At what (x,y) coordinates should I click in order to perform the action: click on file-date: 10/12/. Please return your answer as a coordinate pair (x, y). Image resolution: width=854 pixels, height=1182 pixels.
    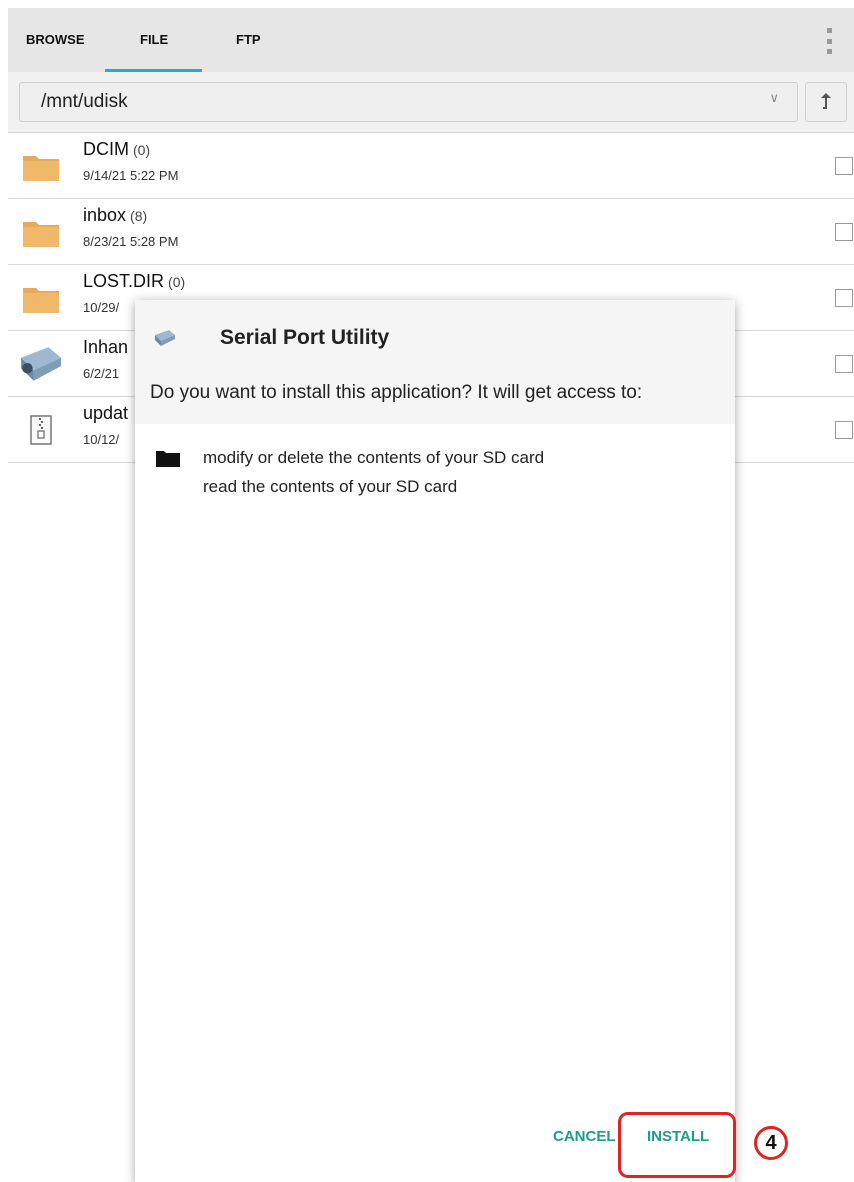
    Looking at the image, I should click on (101, 439).